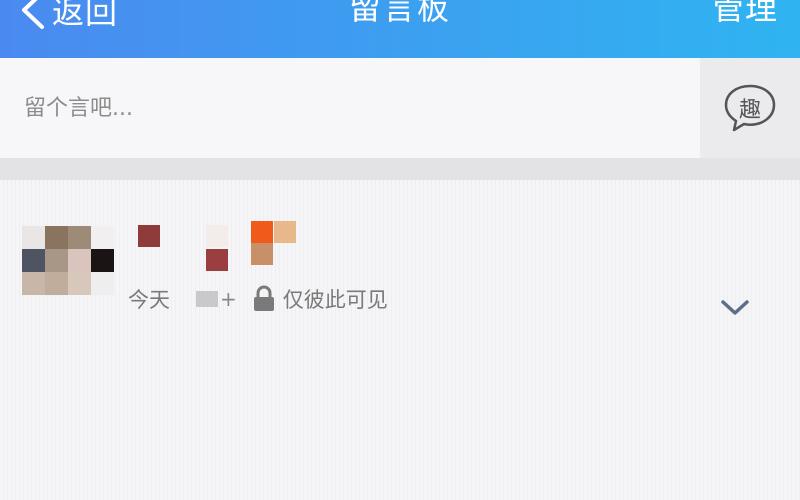 This screenshot has width=800, height=500. What do you see at coordinates (68, 266) in the screenshot?
I see `avatar` at bounding box center [68, 266].